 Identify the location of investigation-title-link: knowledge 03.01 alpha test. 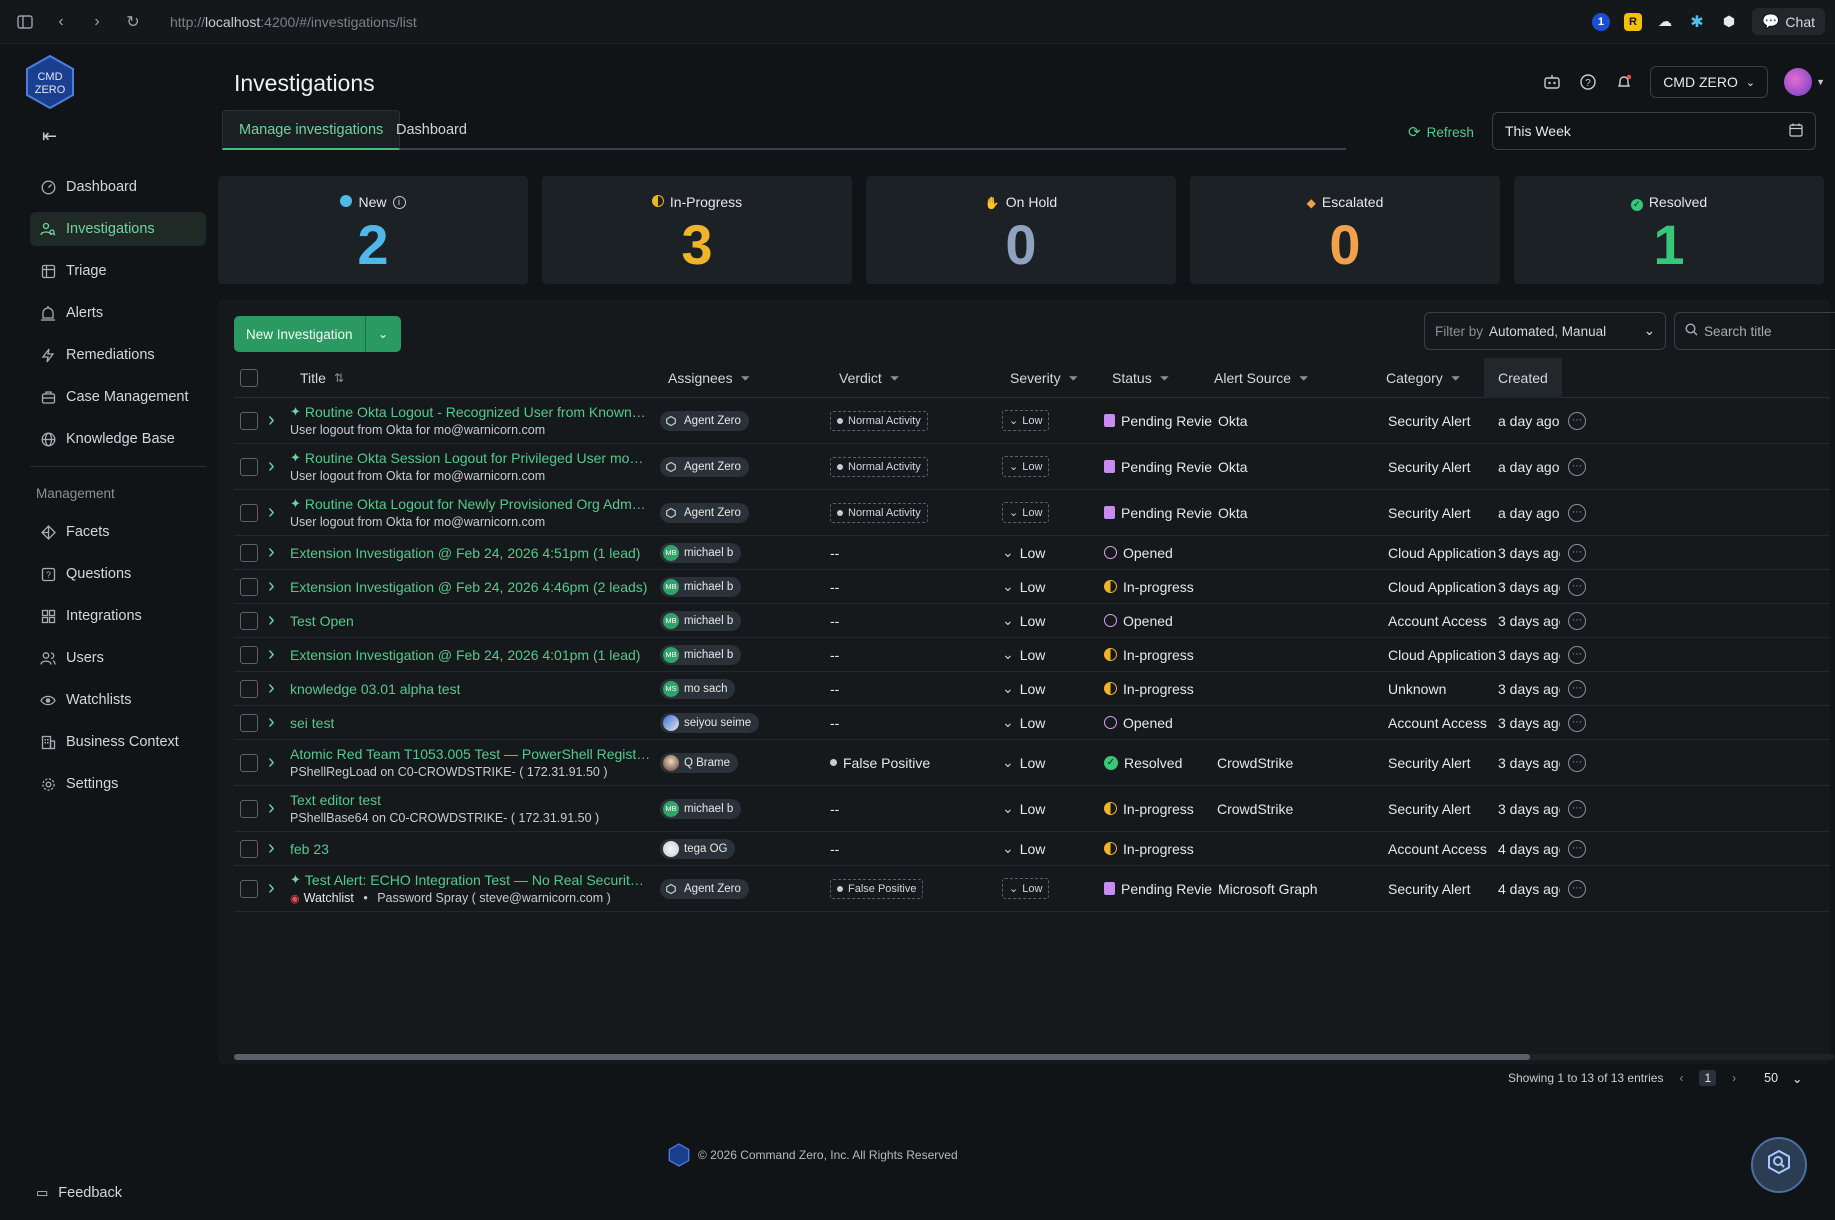
(375, 689).